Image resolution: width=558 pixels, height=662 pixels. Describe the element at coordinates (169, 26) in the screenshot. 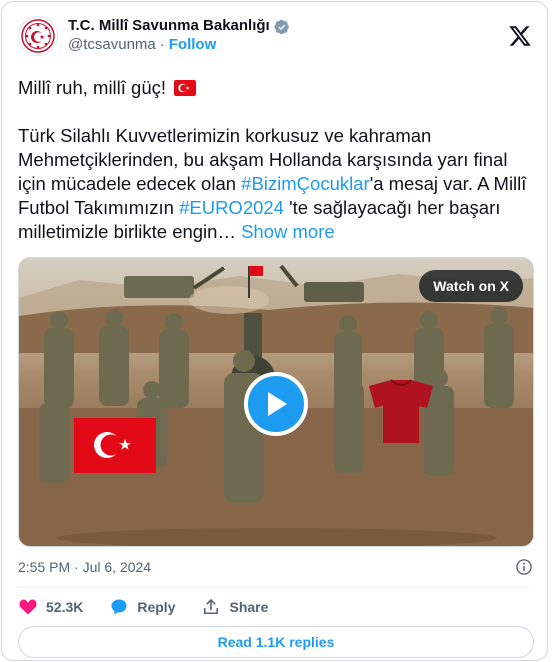

I see `display-name: T.C. Millî Savunma Bakanlığı` at that location.